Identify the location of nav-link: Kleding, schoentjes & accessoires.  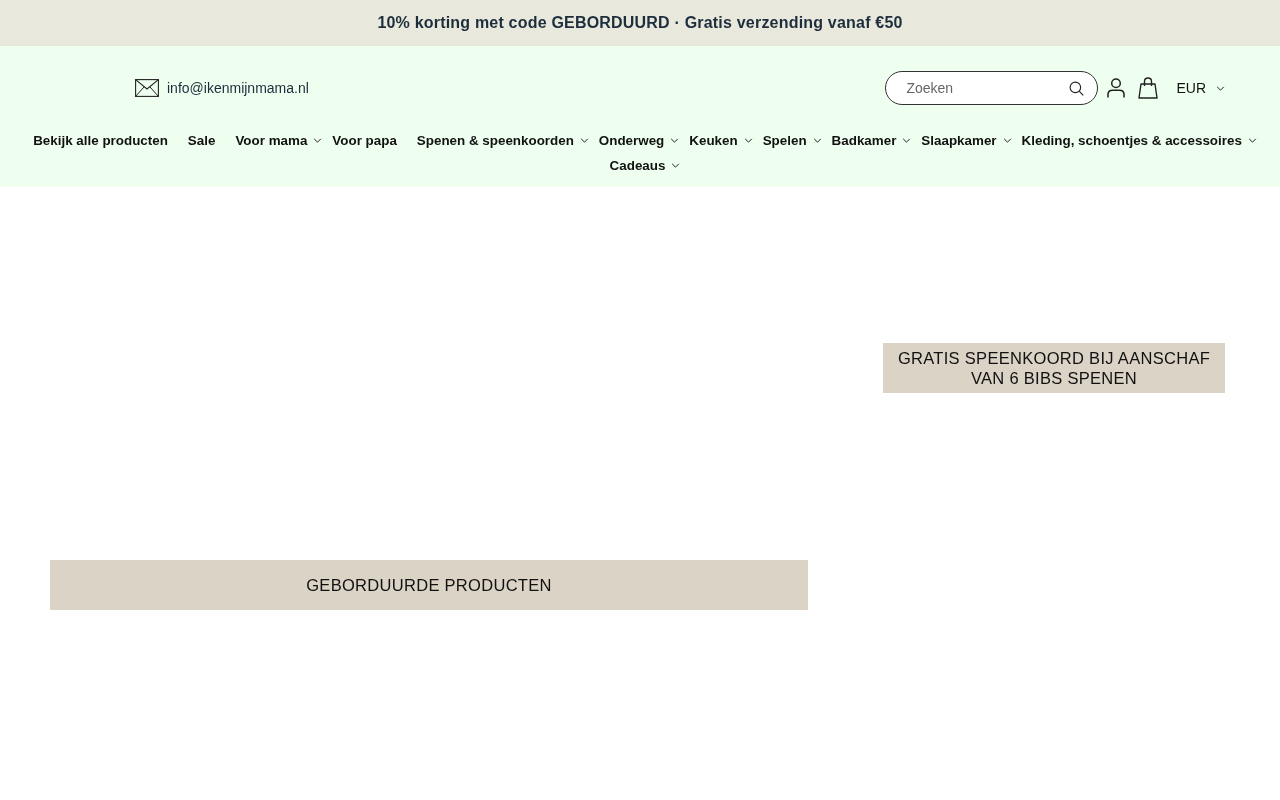
(1134, 140).